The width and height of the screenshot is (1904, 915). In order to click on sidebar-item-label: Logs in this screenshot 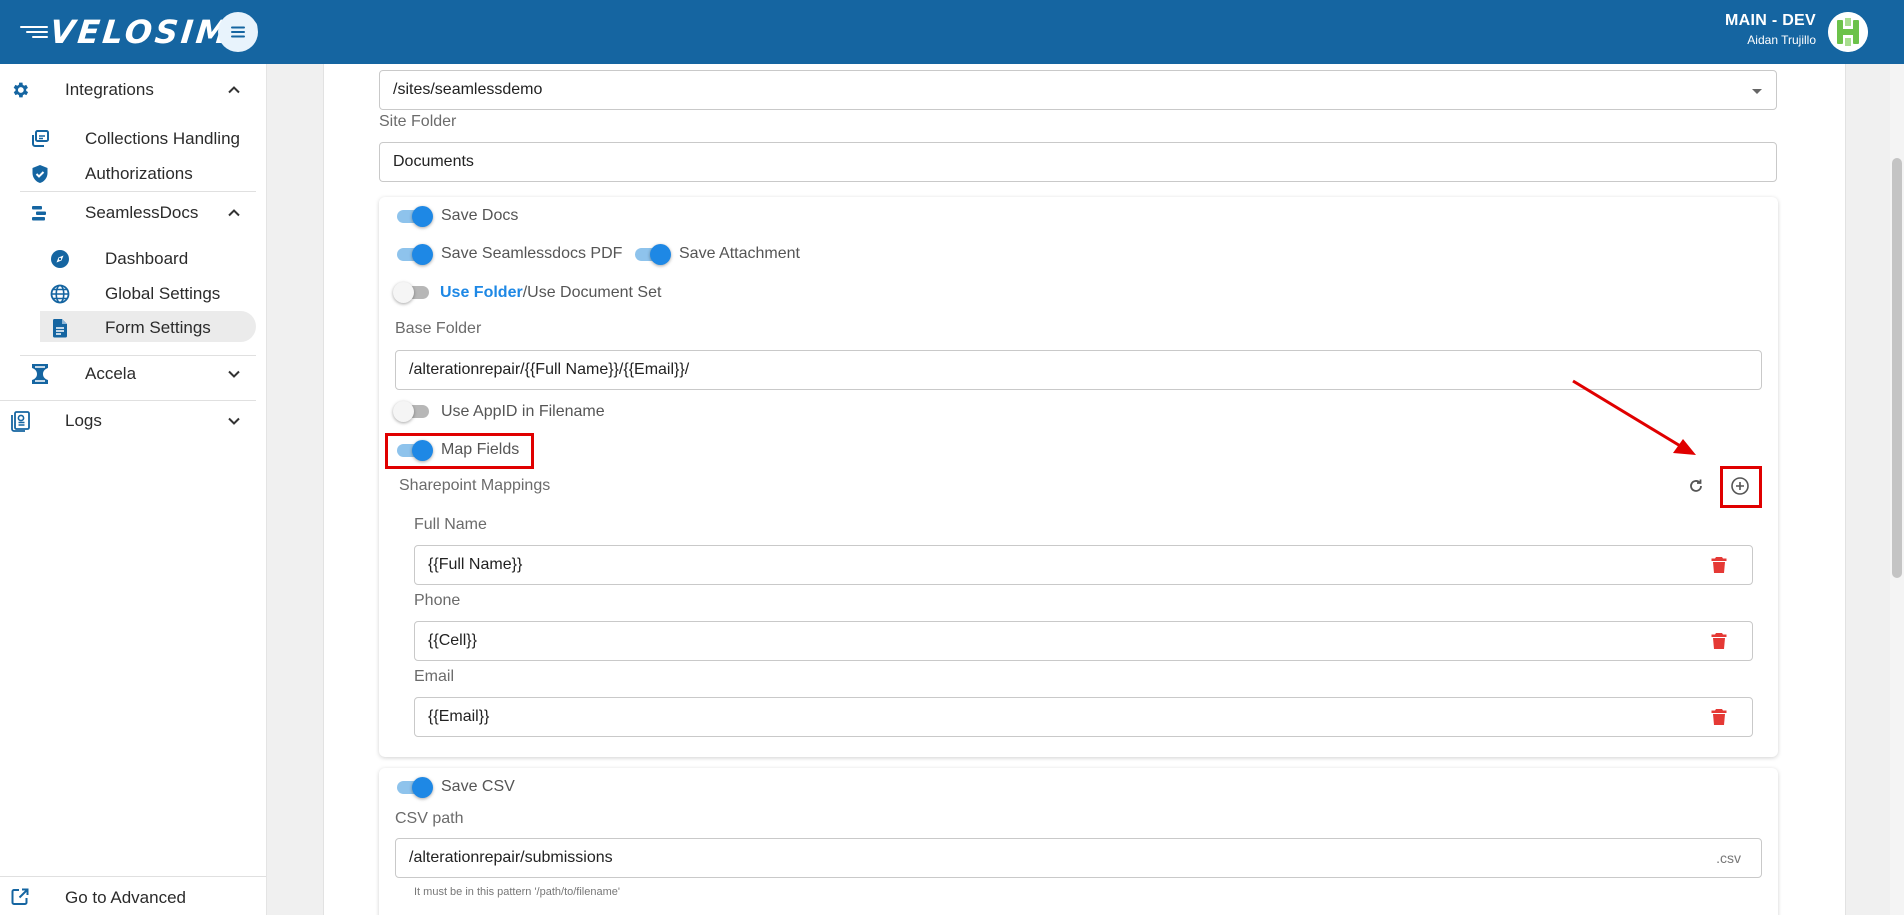, I will do `click(83, 420)`.